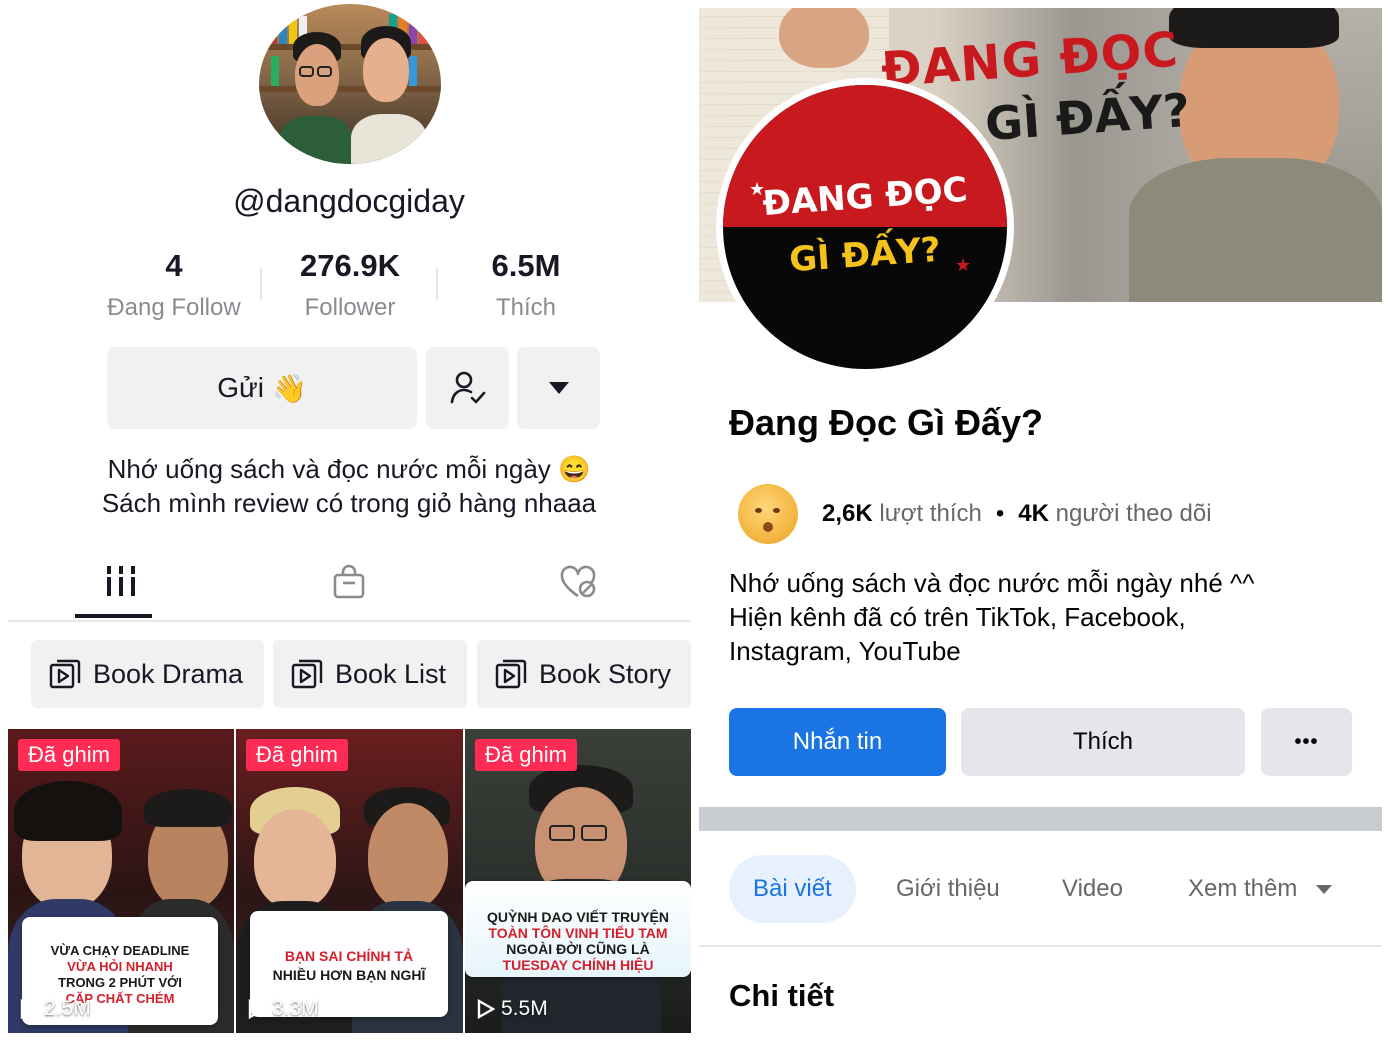  What do you see at coordinates (391, 673) in the screenshot?
I see `playlist-label: Book List` at bounding box center [391, 673].